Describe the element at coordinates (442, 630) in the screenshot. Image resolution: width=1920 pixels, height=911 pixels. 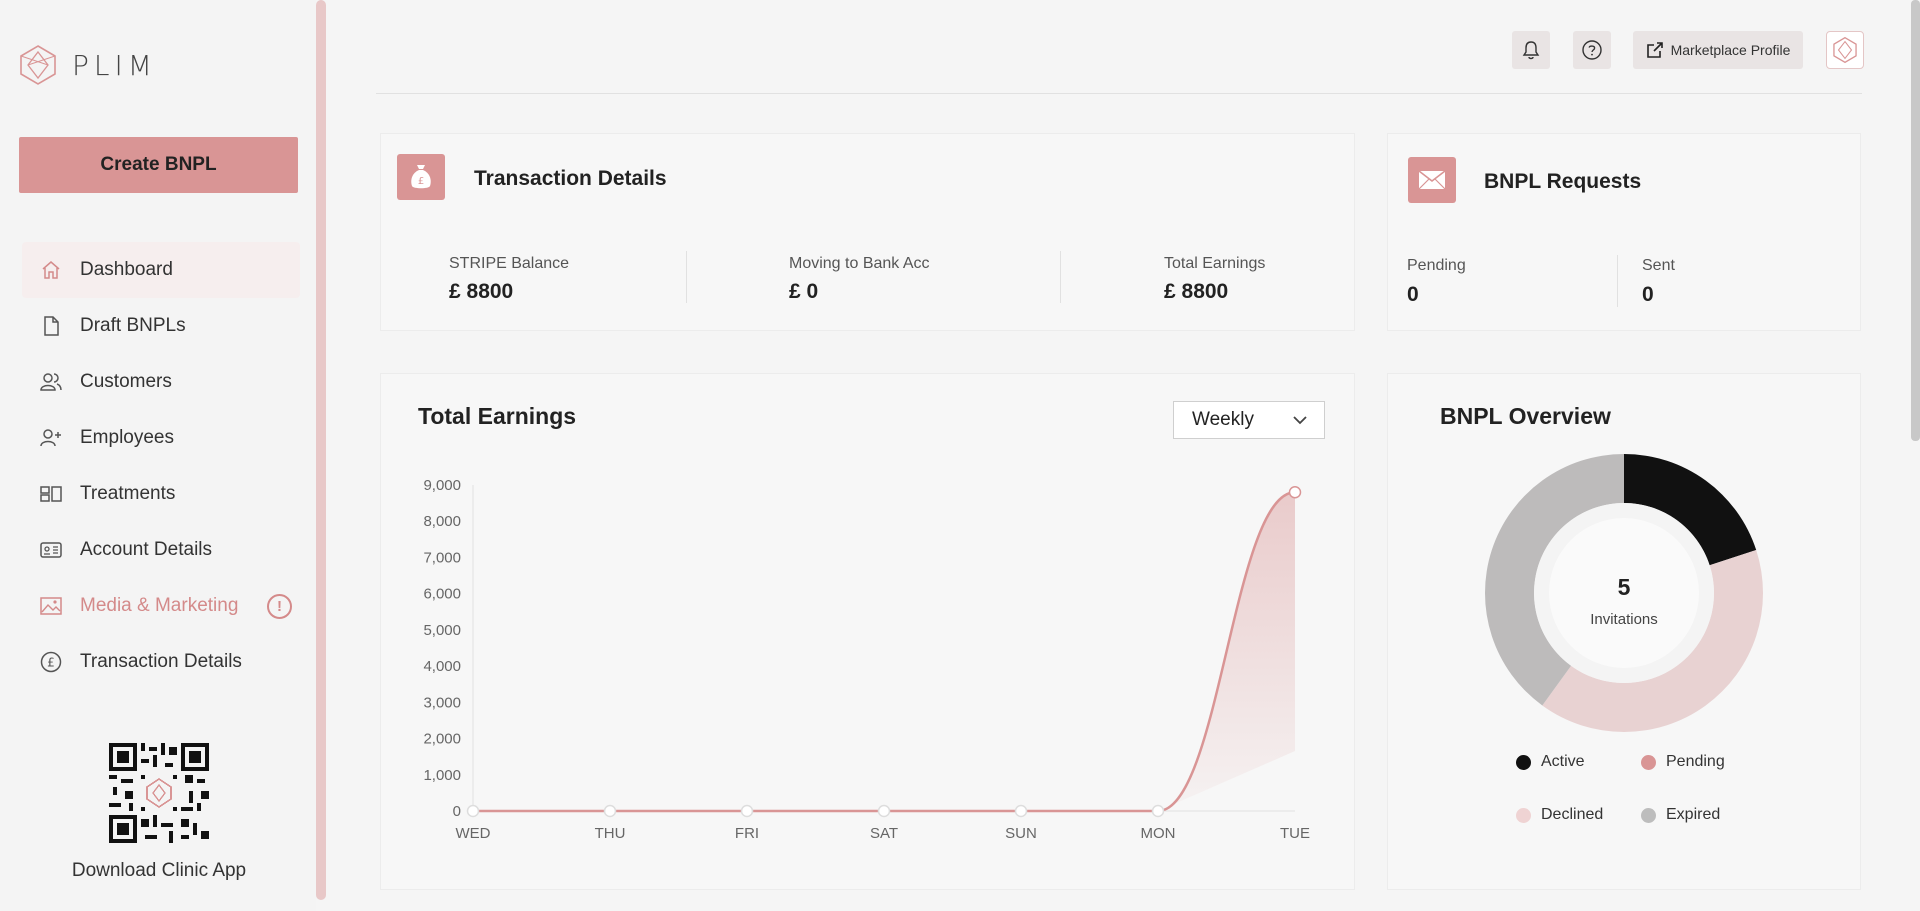
I see `y-tick-label: 5,000` at that location.